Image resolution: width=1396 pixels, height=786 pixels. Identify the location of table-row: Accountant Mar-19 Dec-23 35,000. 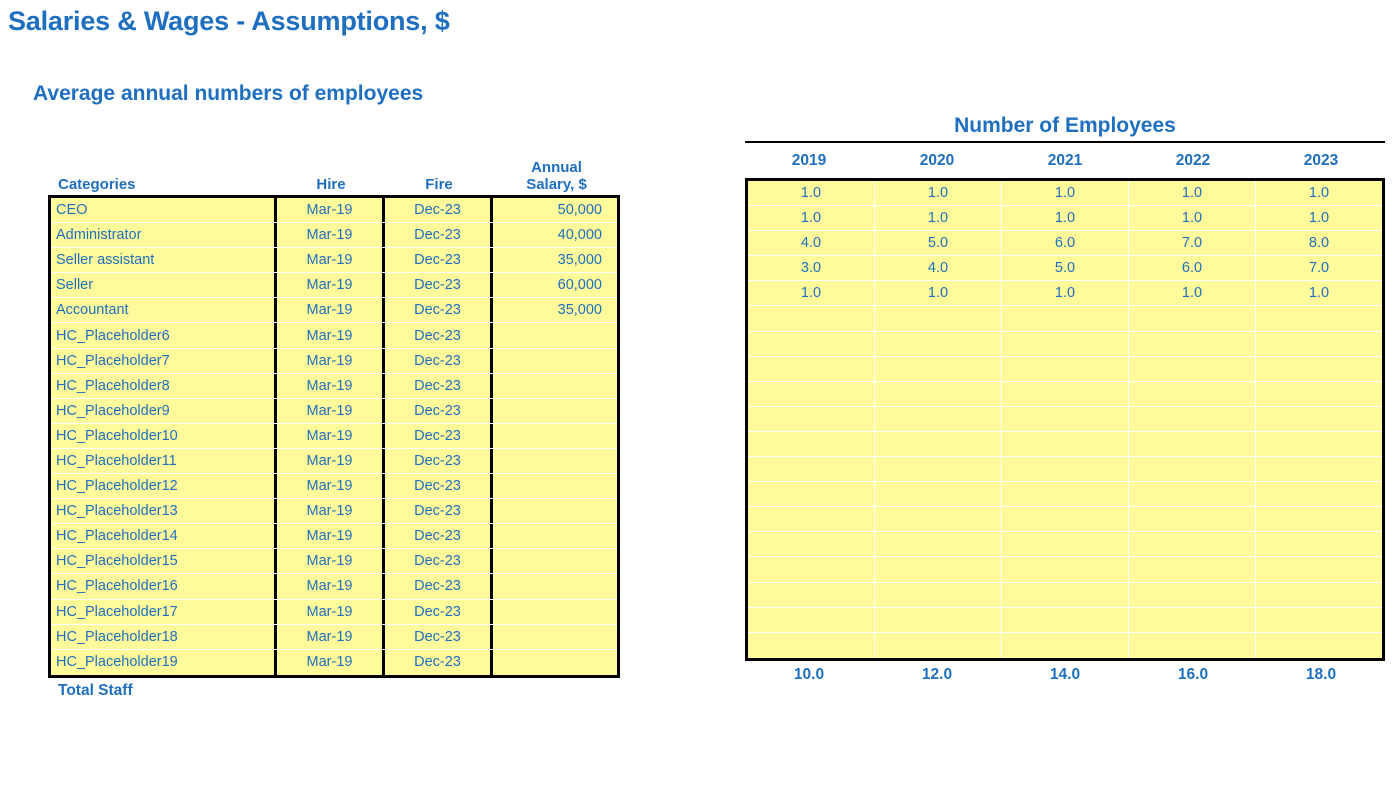
(334, 311).